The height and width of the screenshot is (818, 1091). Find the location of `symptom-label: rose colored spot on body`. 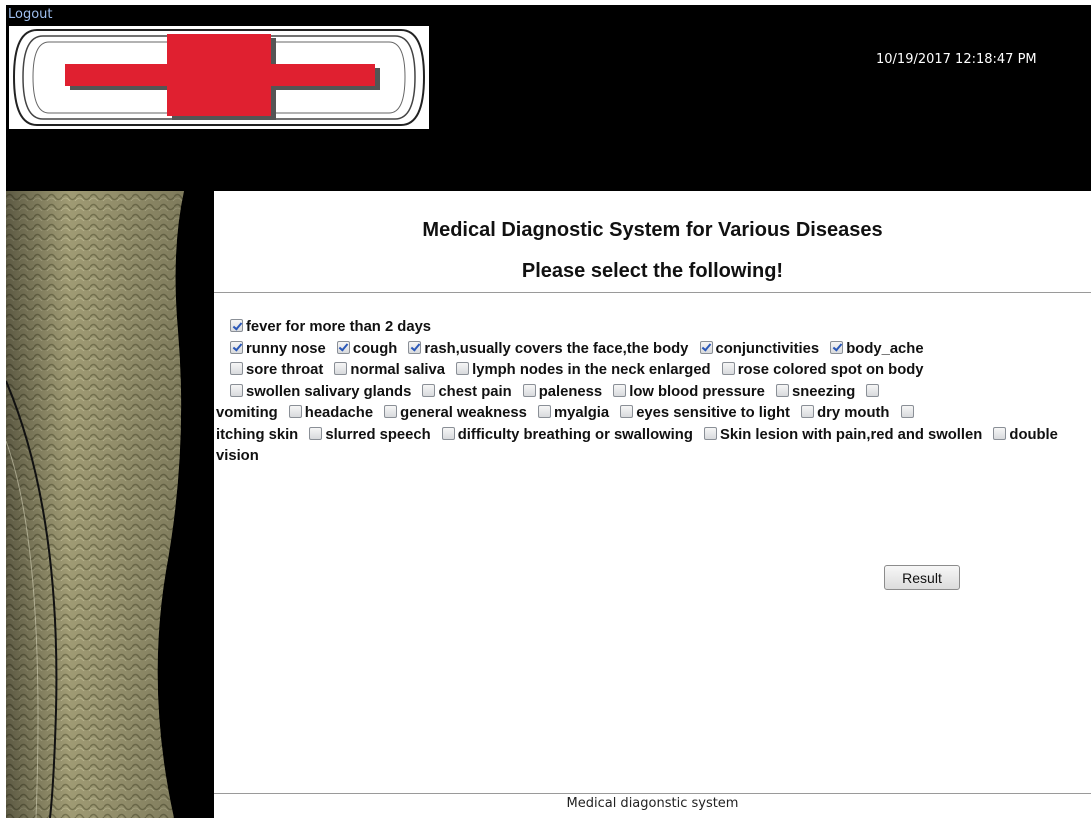

symptom-label: rose colored spot on body is located at coordinates (830, 370).